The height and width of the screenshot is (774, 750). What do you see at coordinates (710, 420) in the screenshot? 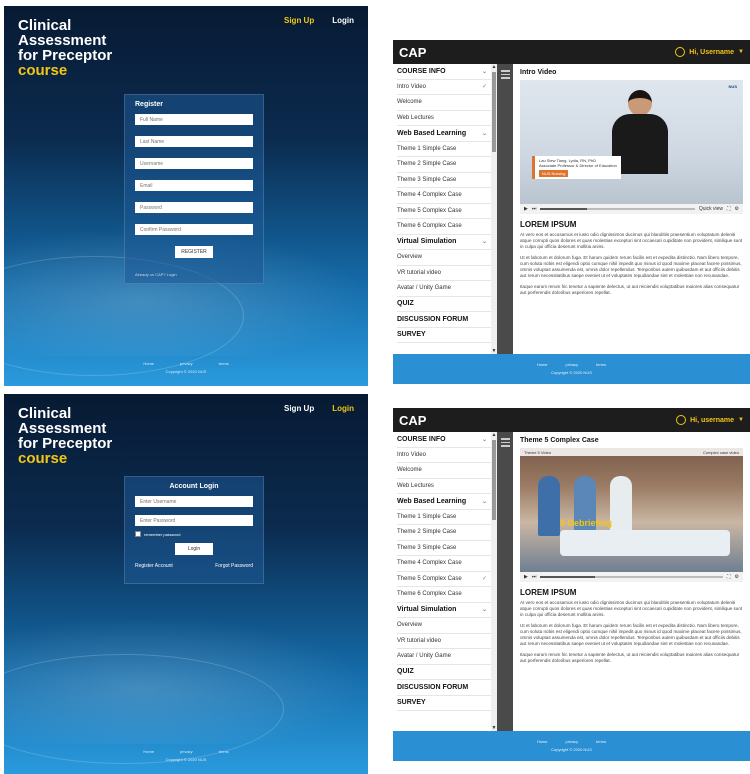
I see `user-menu: Hi, username ▼` at bounding box center [710, 420].